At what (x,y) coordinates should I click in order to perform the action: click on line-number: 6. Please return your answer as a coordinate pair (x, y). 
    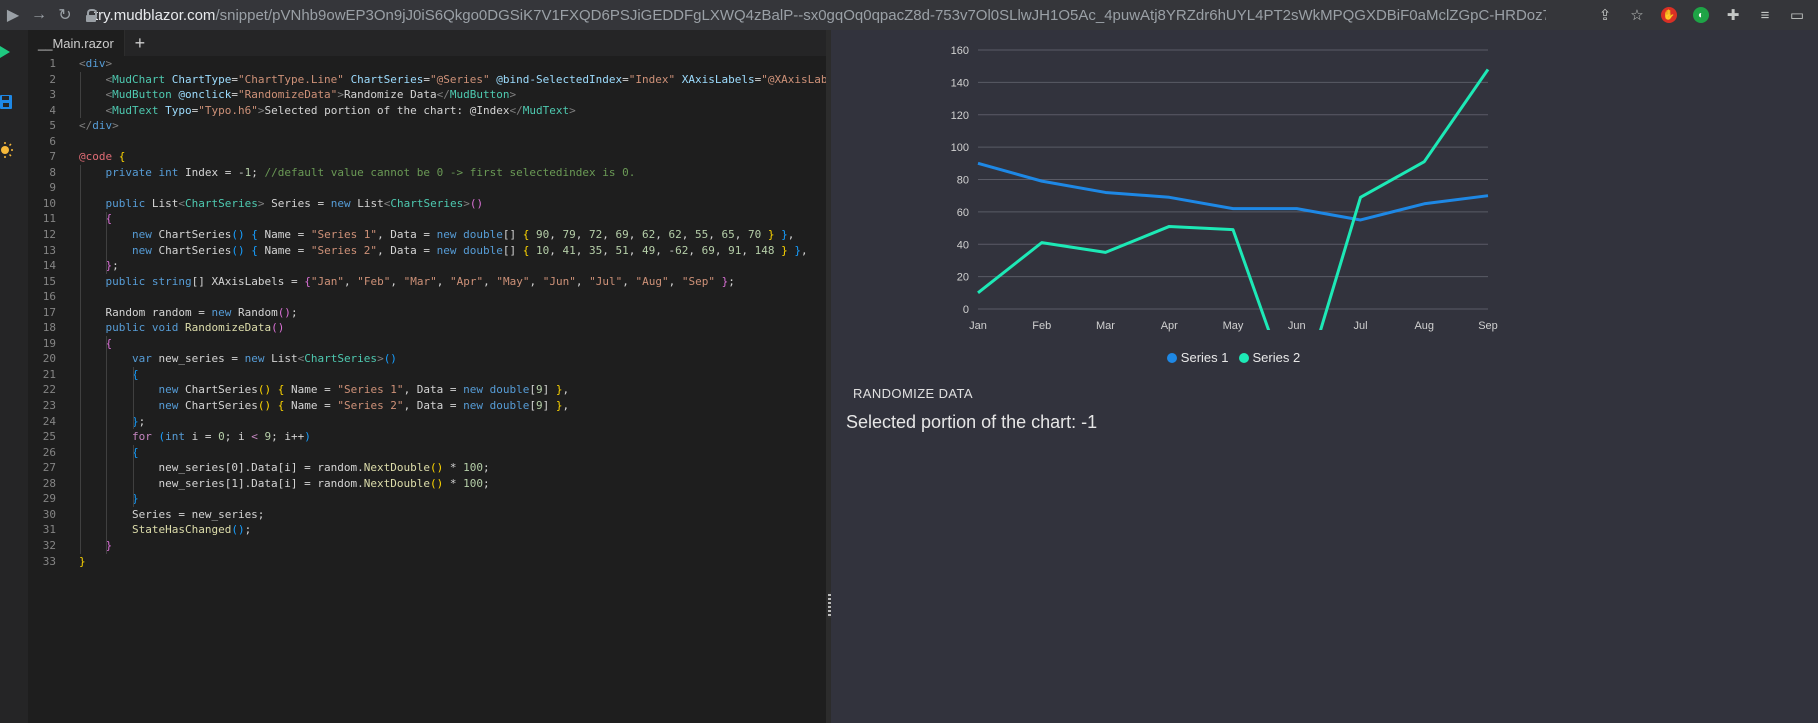
    Looking at the image, I should click on (52, 141).